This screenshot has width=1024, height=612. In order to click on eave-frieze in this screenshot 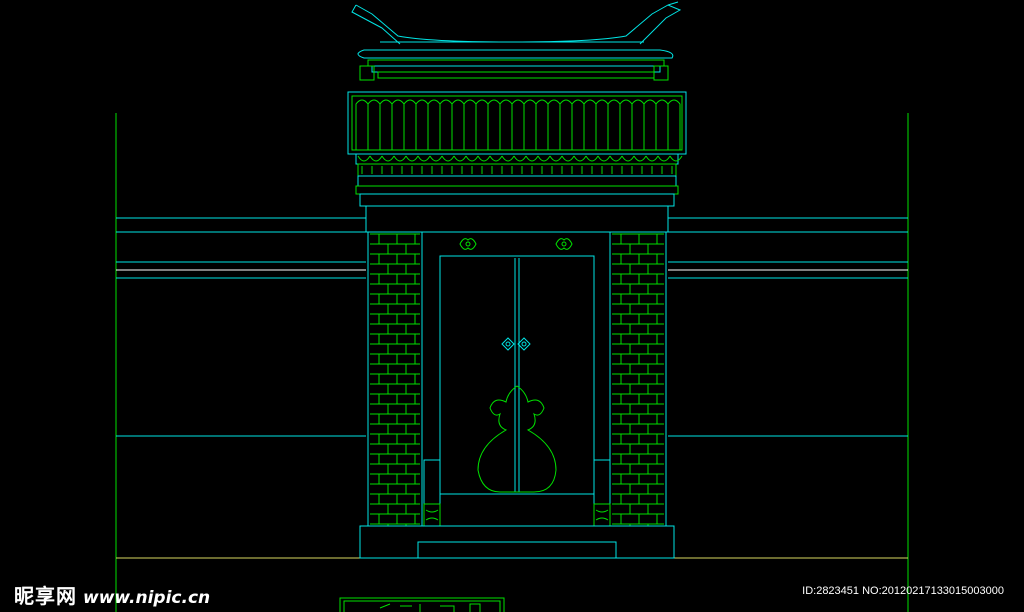, I will do `click(517, 198)`.